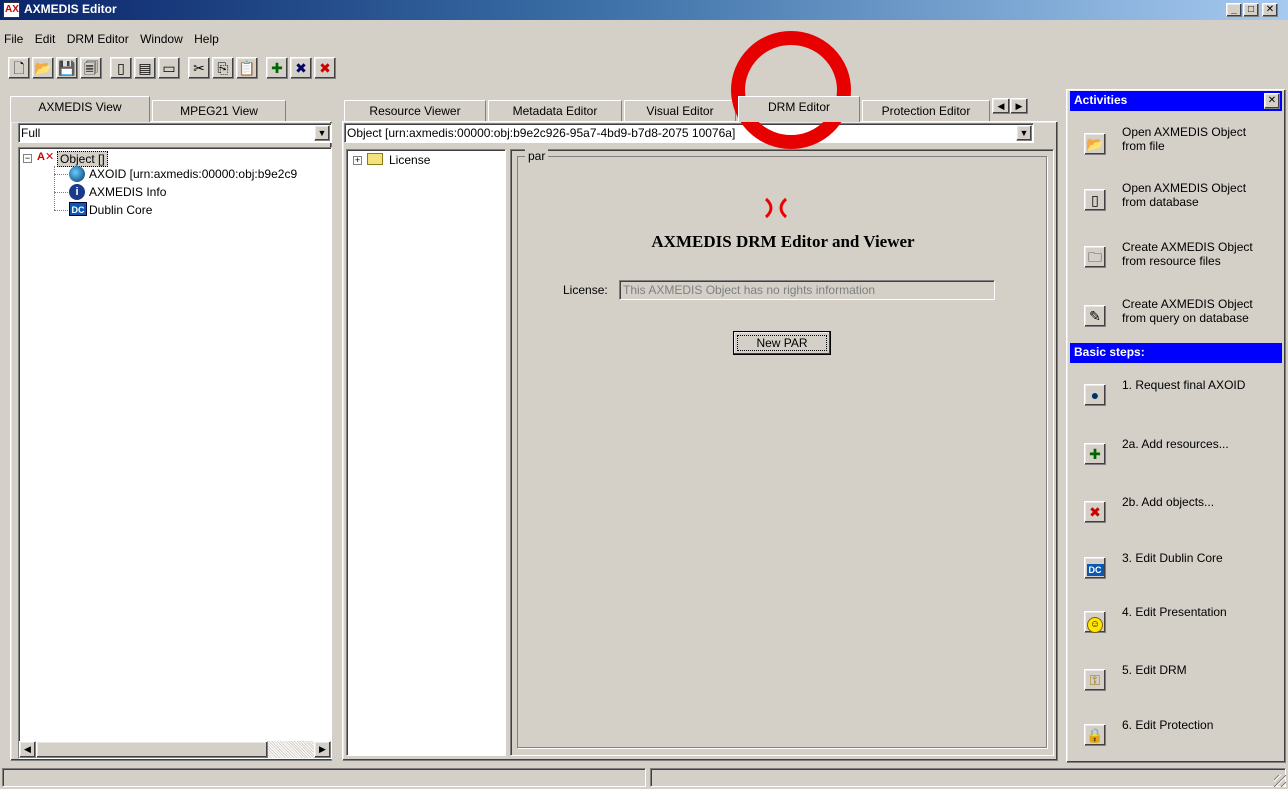 The height and width of the screenshot is (789, 1288). Describe the element at coordinates (193, 174) in the screenshot. I see `tree-item-axoid: AXOID [urn:axmedis:00000:obj:b9e2c9` at that location.